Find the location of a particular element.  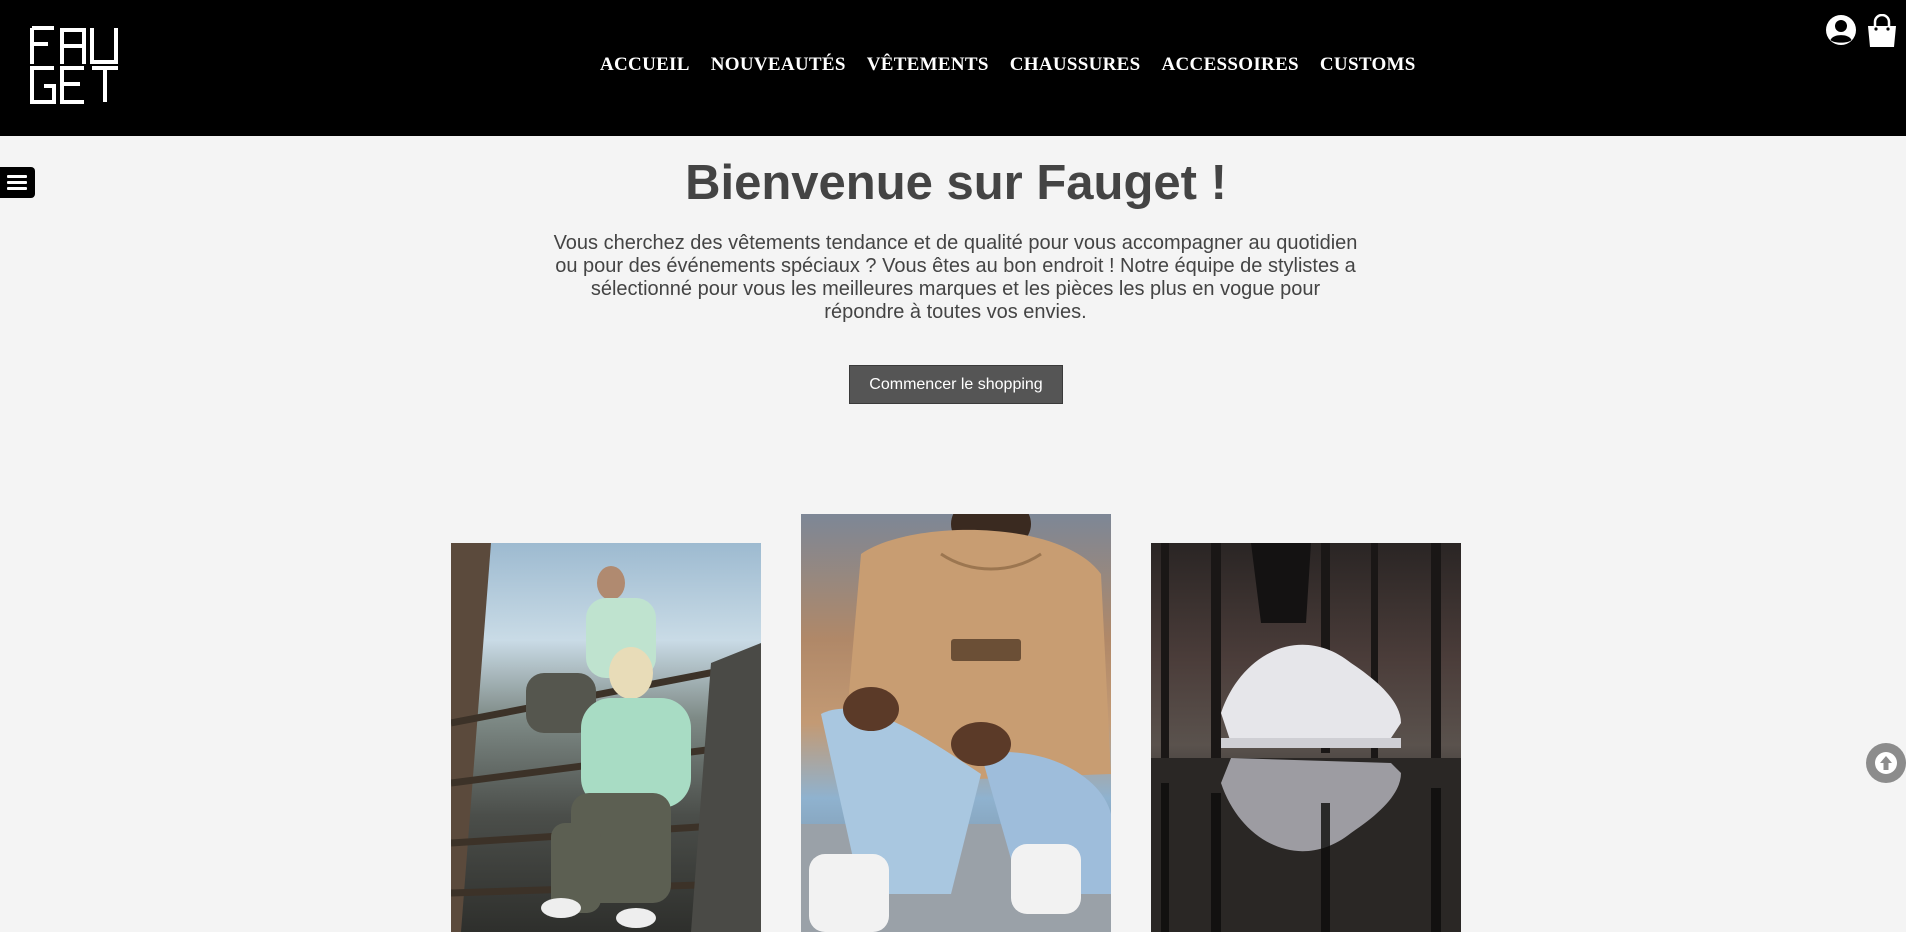

nav-item-nouveautes: NOUVEAUTÉS is located at coordinates (778, 65).